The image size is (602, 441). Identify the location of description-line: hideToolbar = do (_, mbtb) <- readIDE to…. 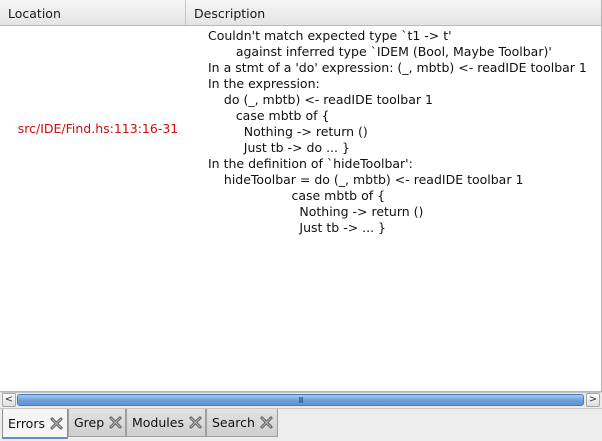
(366, 179).